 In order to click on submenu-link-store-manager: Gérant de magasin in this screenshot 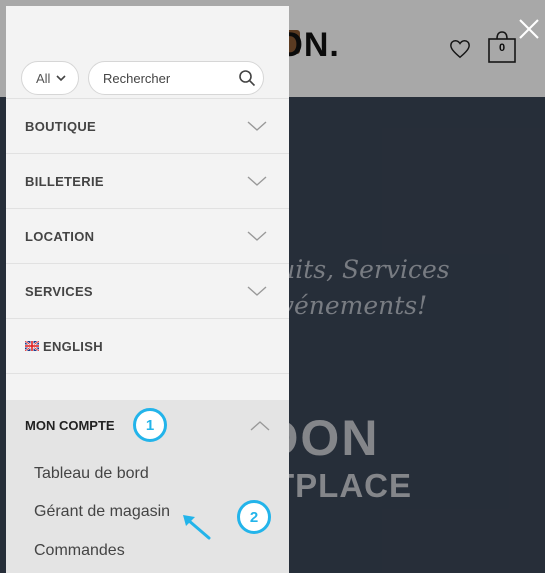, I will do `click(102, 512)`.